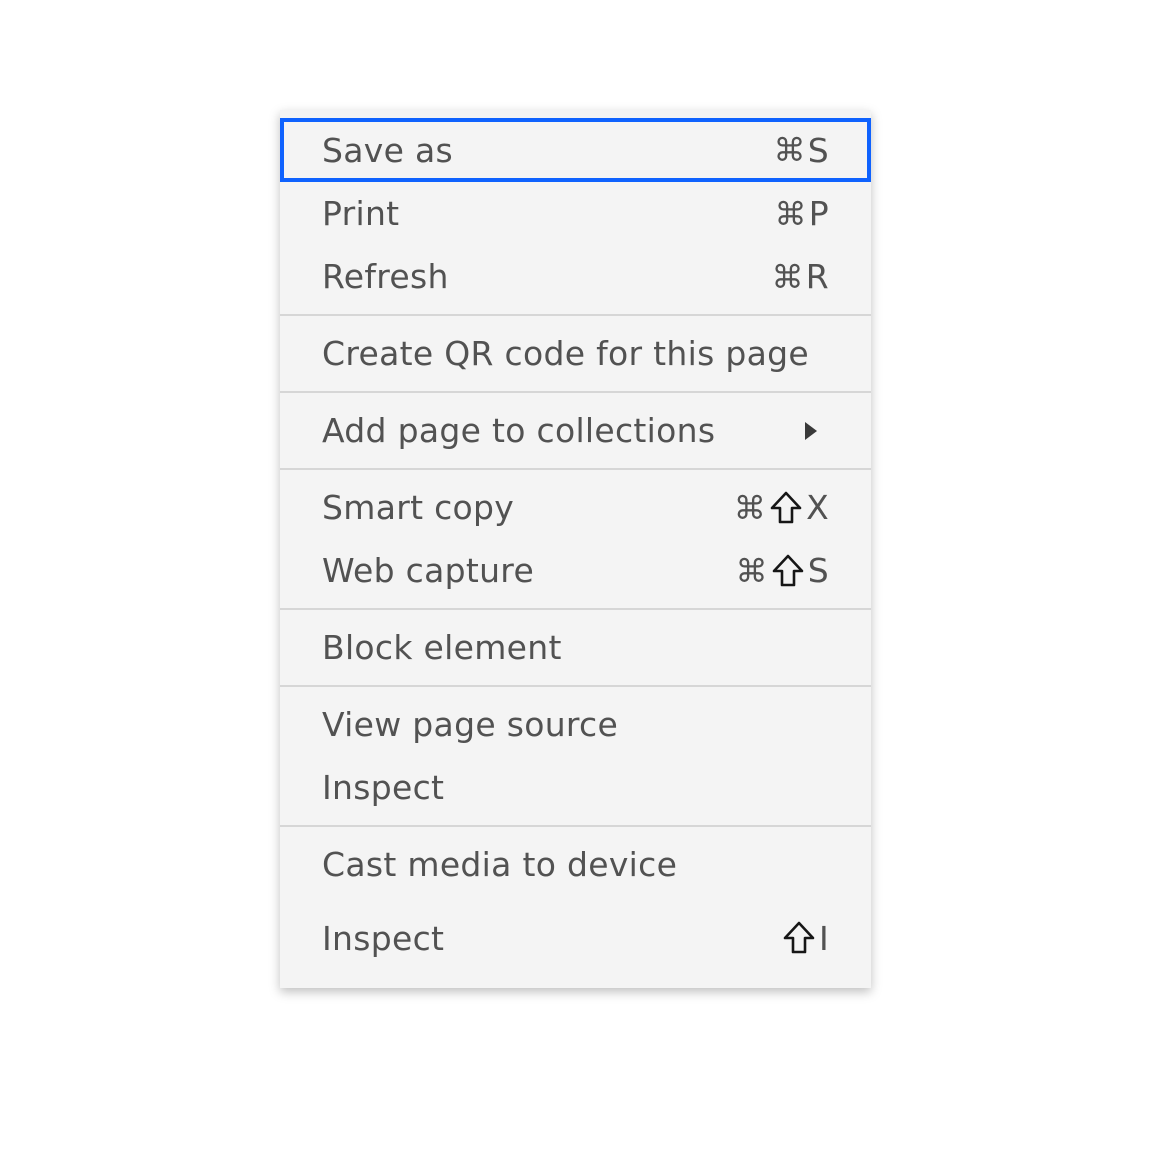 The width and height of the screenshot is (1152, 1153). Describe the element at coordinates (361, 213) in the screenshot. I see `menu-item-label: Print` at that location.